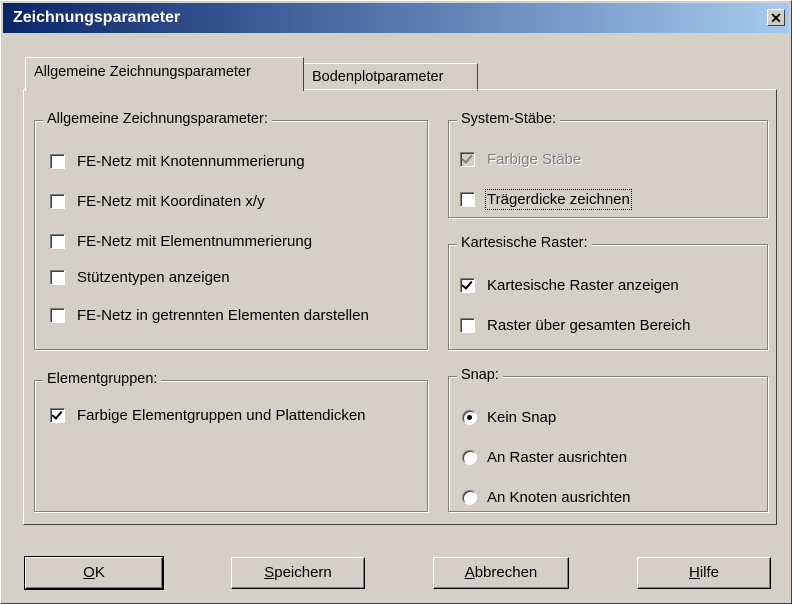 Image resolution: width=792 pixels, height=604 pixels. What do you see at coordinates (269, 572) in the screenshot?
I see `button-accel: S` at bounding box center [269, 572].